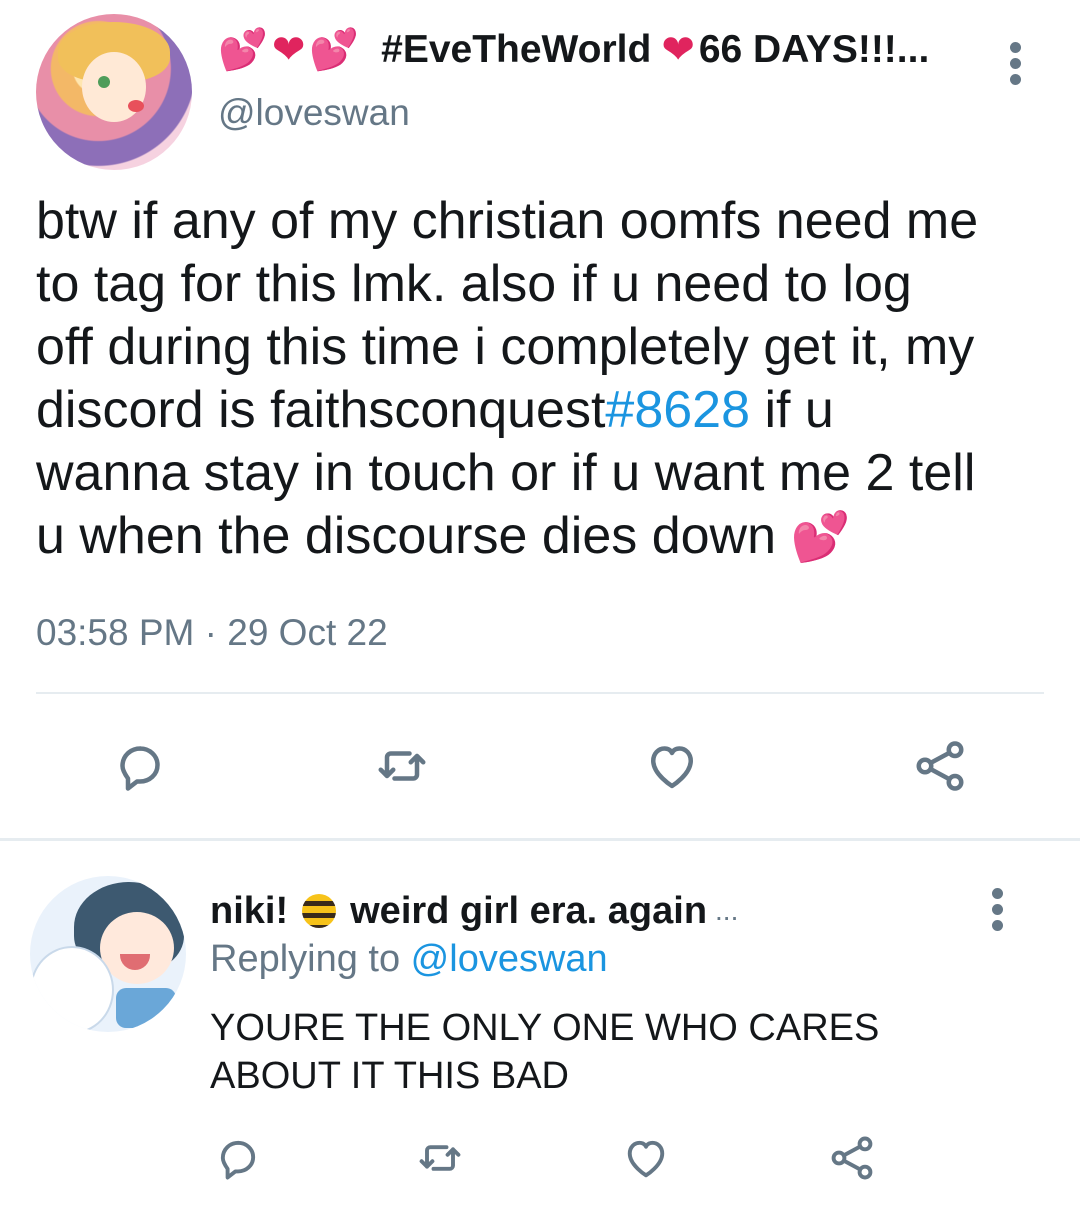 The width and height of the screenshot is (1080, 1212). What do you see at coordinates (540, 693) in the screenshot?
I see `divider` at bounding box center [540, 693].